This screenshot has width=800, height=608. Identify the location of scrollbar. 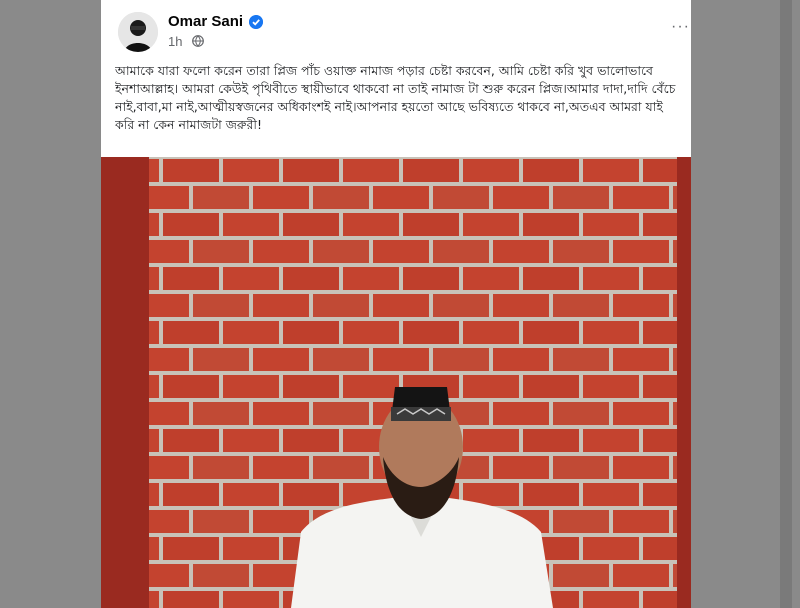
(786, 304).